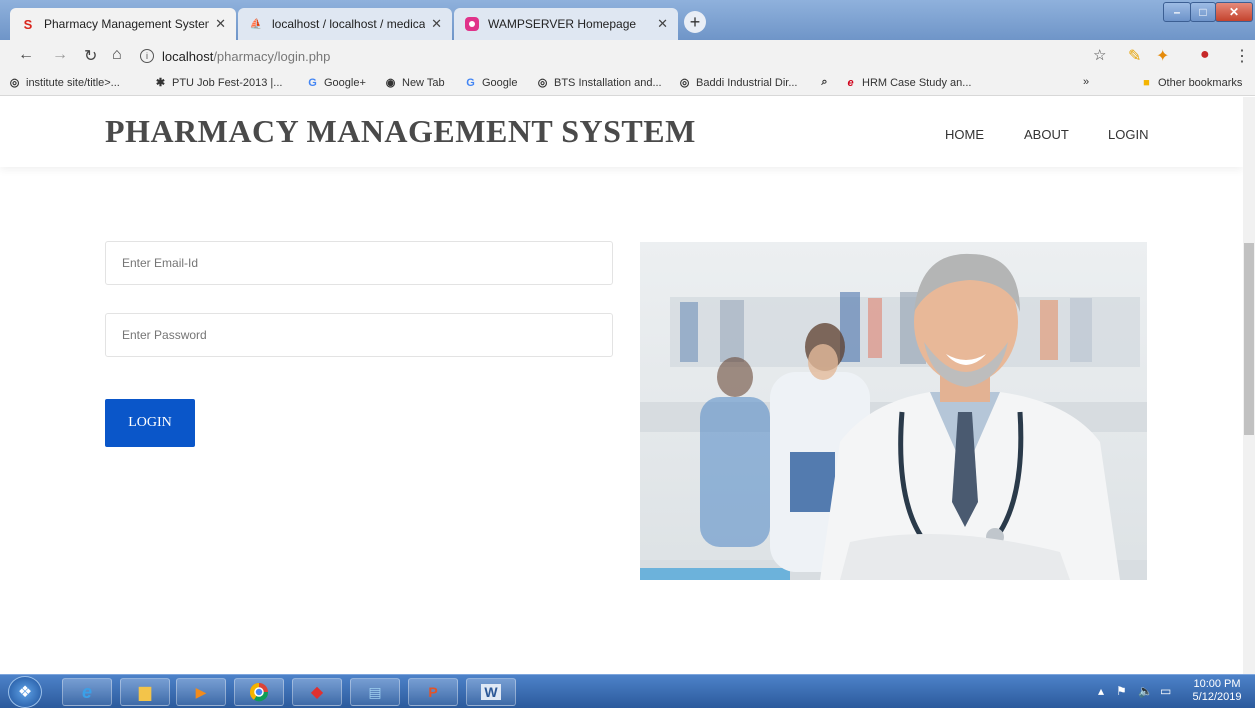 This screenshot has height=708, width=1255. I want to click on tab-phpmyadmin: ⛵ localhost / localhost / medical / | ✕, so click(345, 24).